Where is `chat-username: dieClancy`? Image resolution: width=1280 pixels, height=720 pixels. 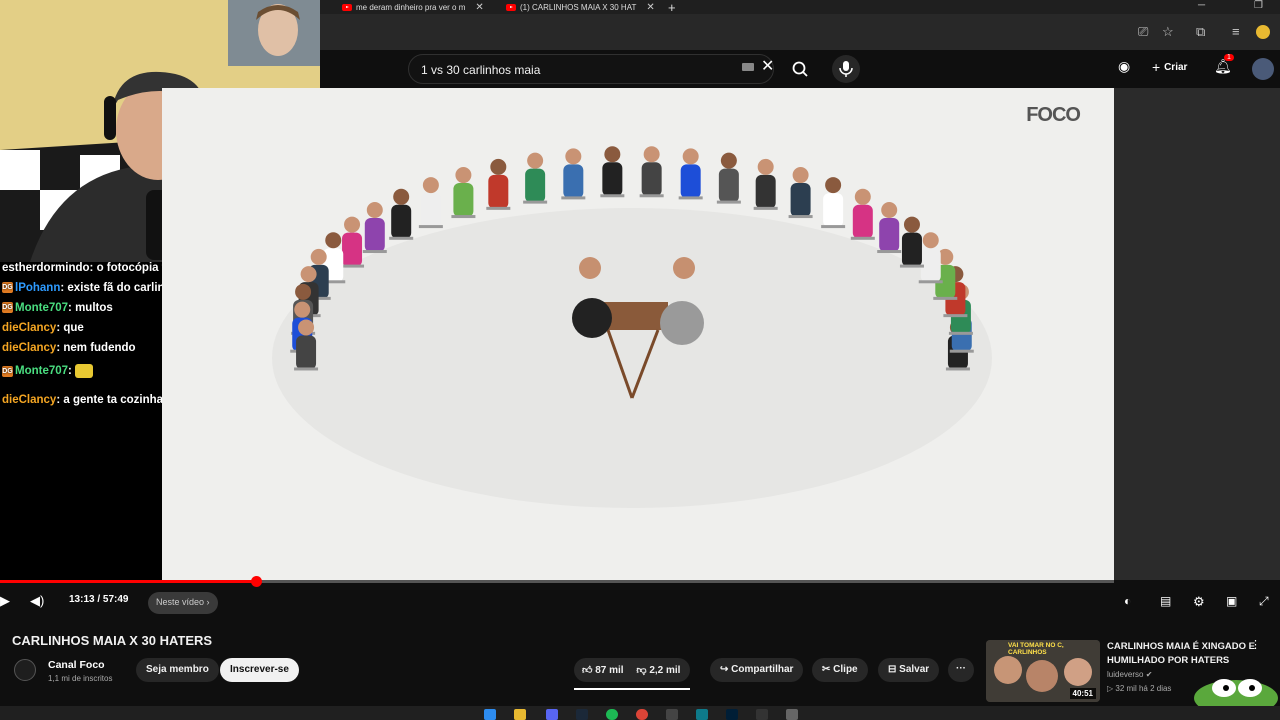
chat-username: dieClancy is located at coordinates (29, 328).